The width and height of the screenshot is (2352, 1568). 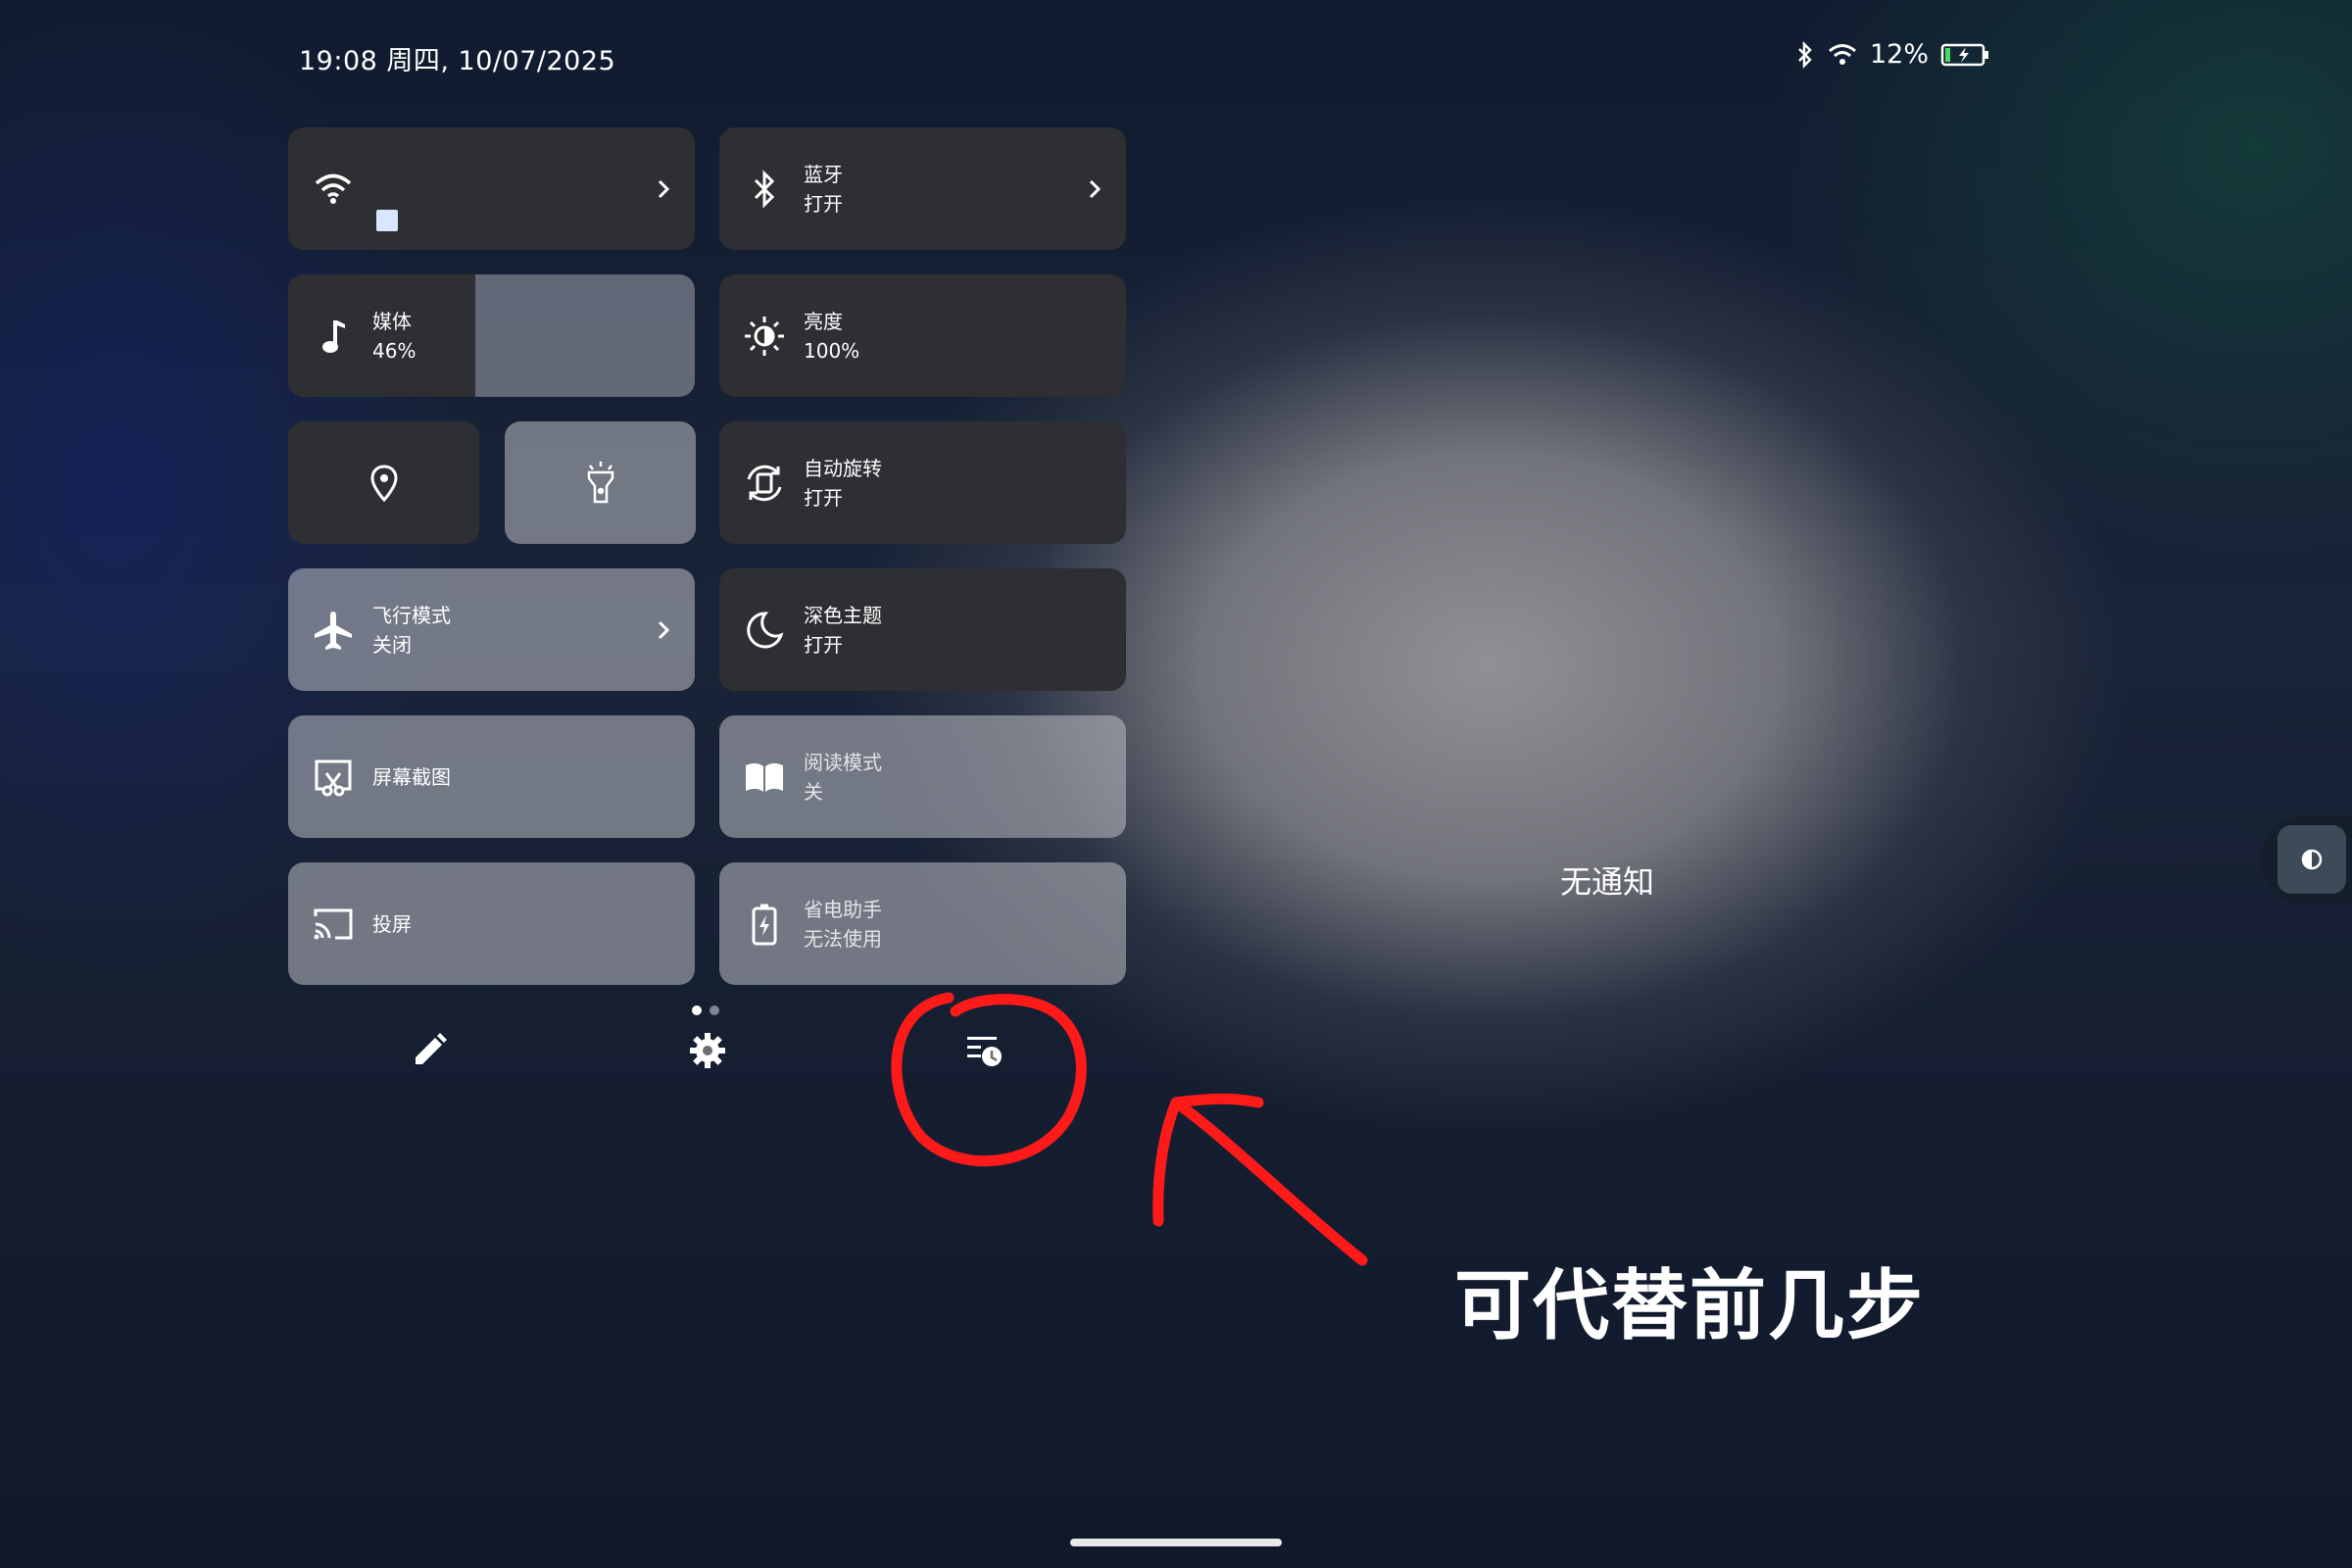 I want to click on brightness-text: 亮度 100%, so click(x=831, y=336).